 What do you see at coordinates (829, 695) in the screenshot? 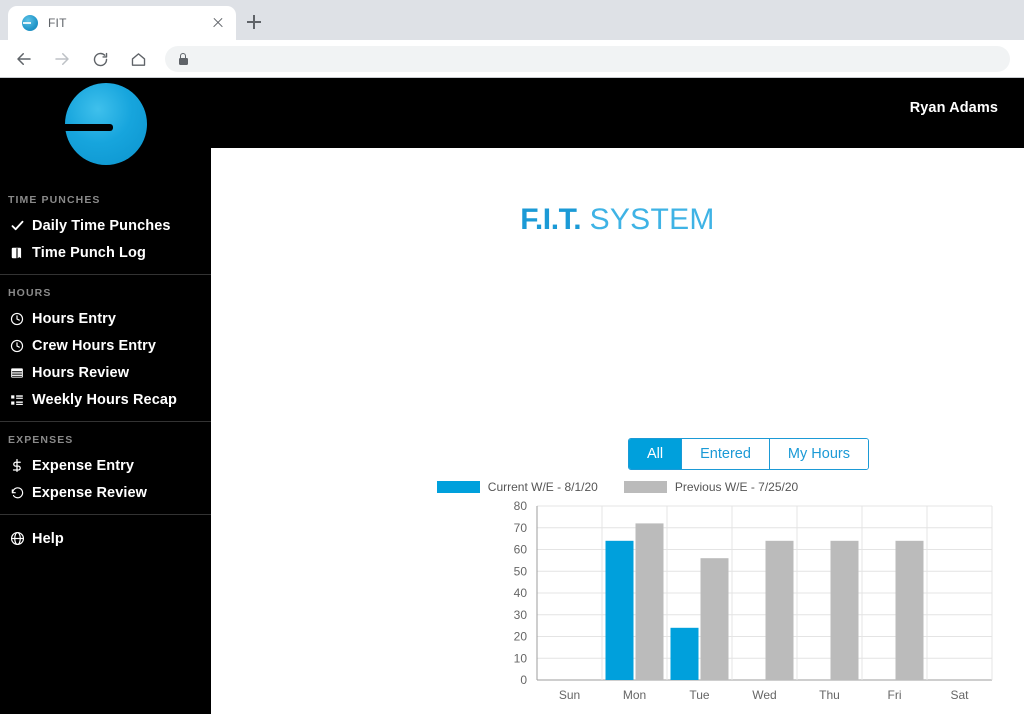
I see `x-axis-tick-label: Thu` at bounding box center [829, 695].